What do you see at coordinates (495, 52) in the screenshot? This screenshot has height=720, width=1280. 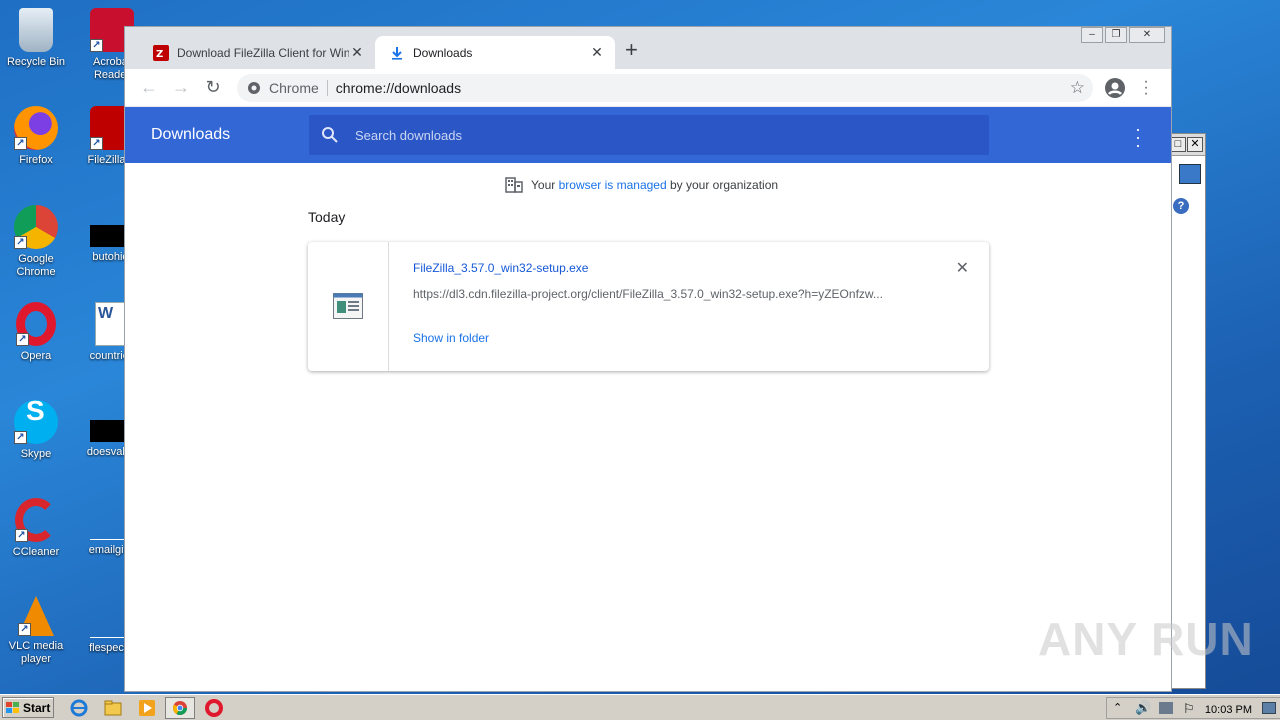 I see `tab-downloads: Downloads ✕` at bounding box center [495, 52].